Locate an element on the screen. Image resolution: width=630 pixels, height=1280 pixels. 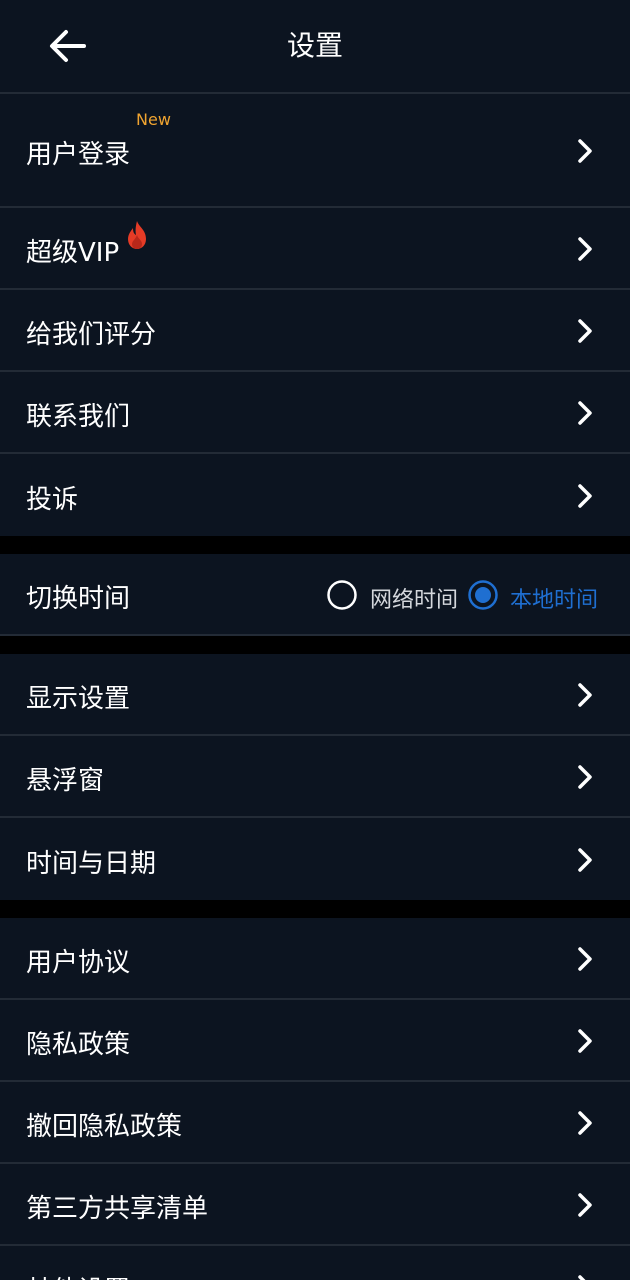
fire-icon is located at coordinates (137, 235).